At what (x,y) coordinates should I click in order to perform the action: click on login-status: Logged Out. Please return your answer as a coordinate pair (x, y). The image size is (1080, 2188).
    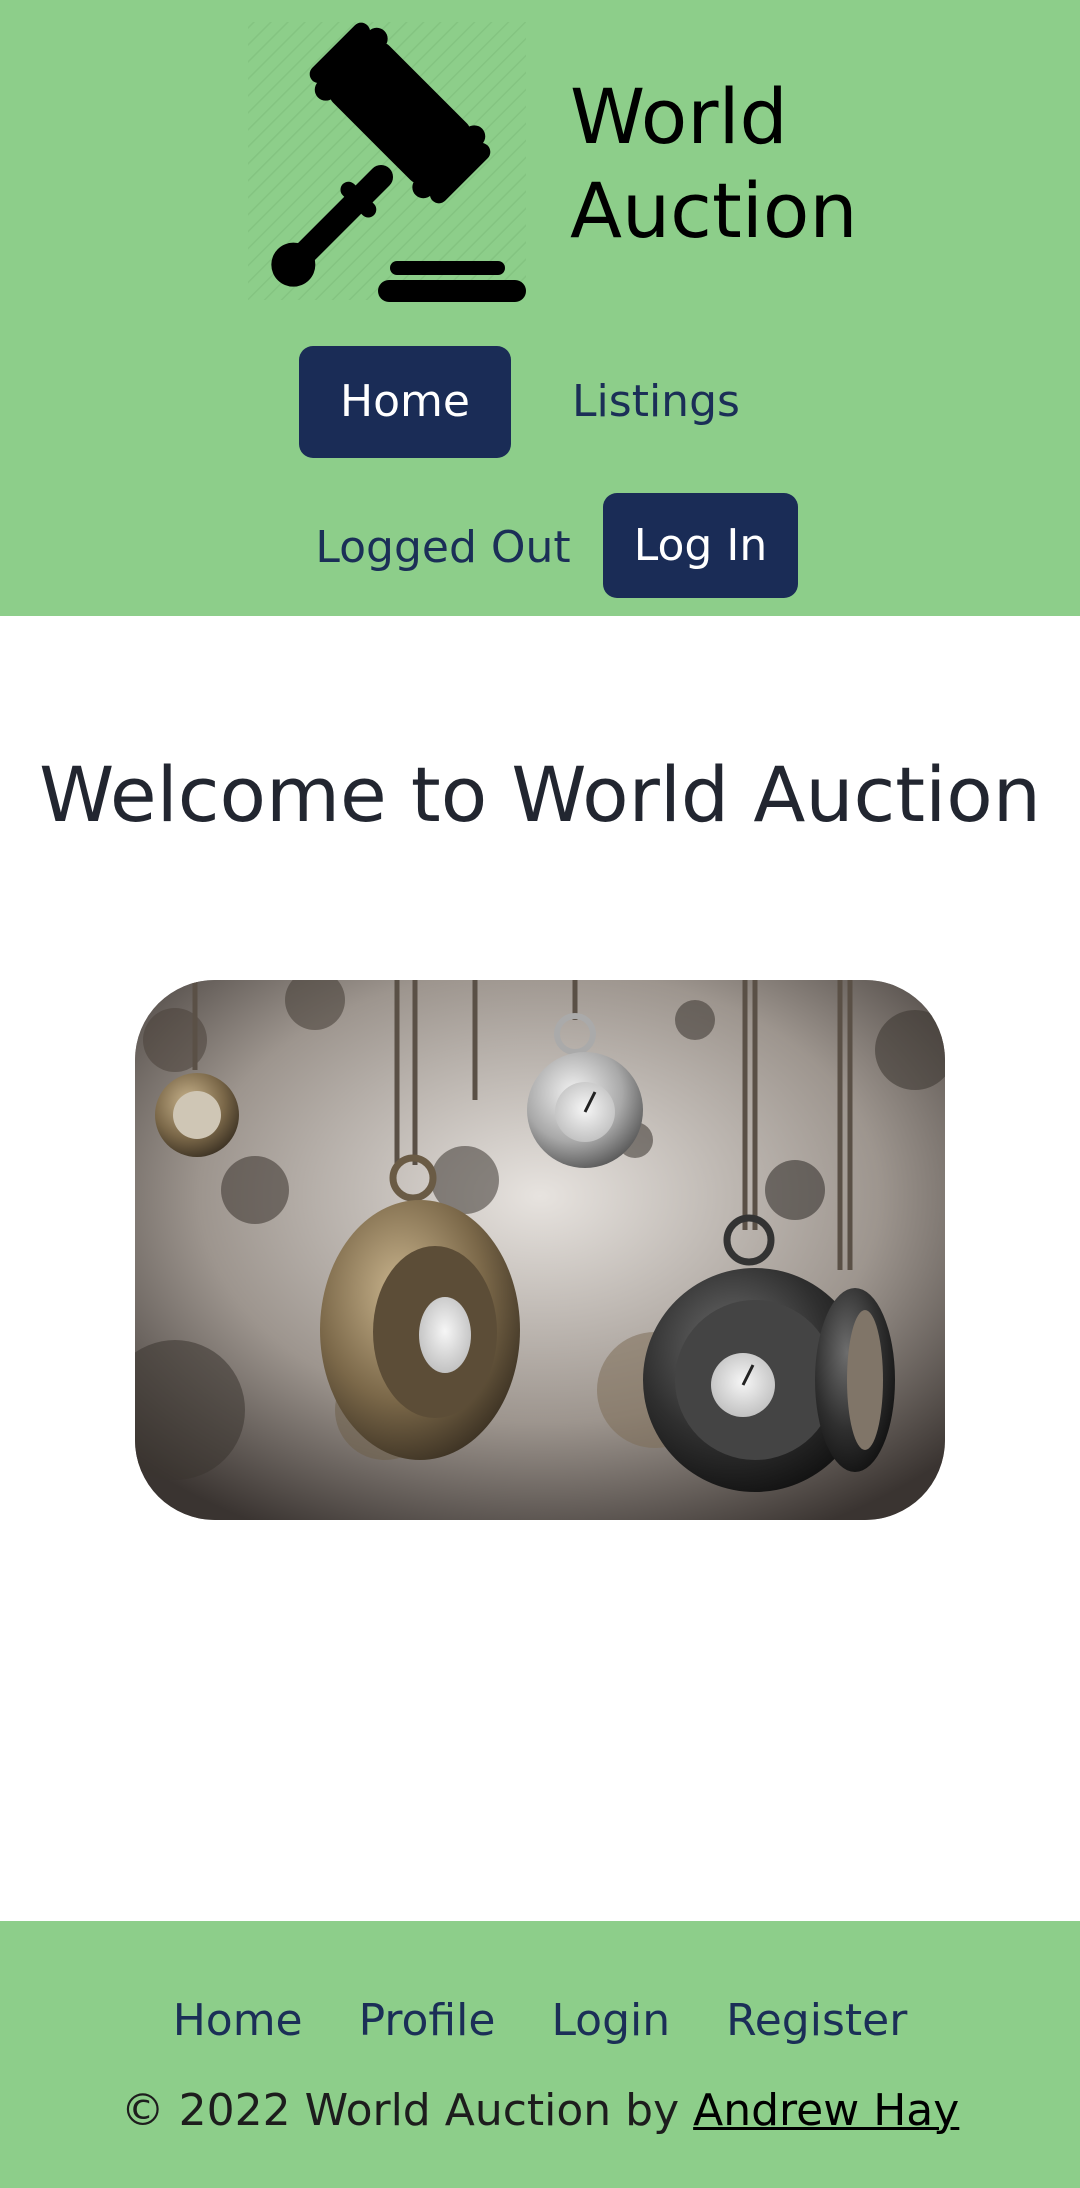
    Looking at the image, I should click on (443, 547).